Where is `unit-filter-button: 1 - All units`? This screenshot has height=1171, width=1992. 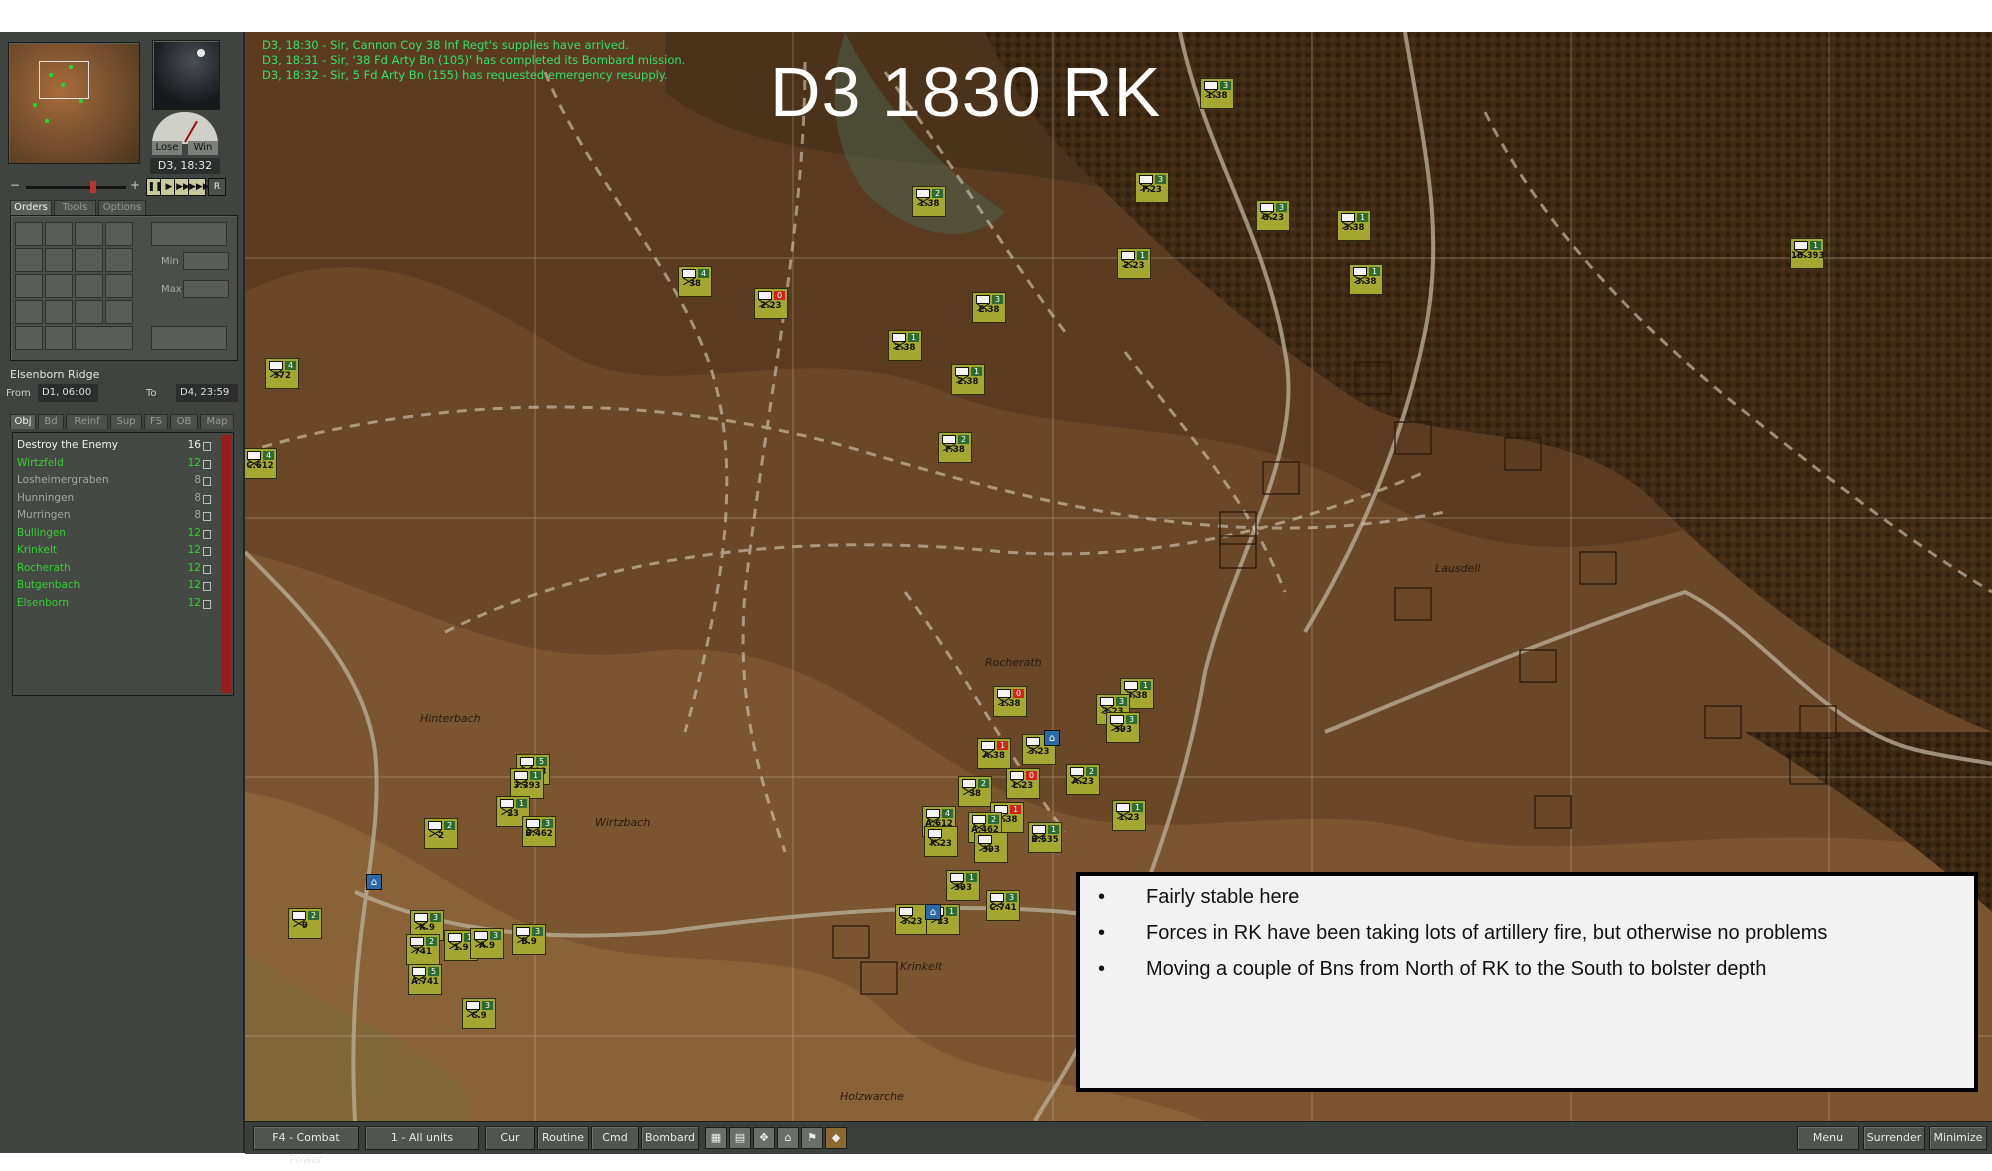 unit-filter-button: 1 - All units is located at coordinates (422, 1138).